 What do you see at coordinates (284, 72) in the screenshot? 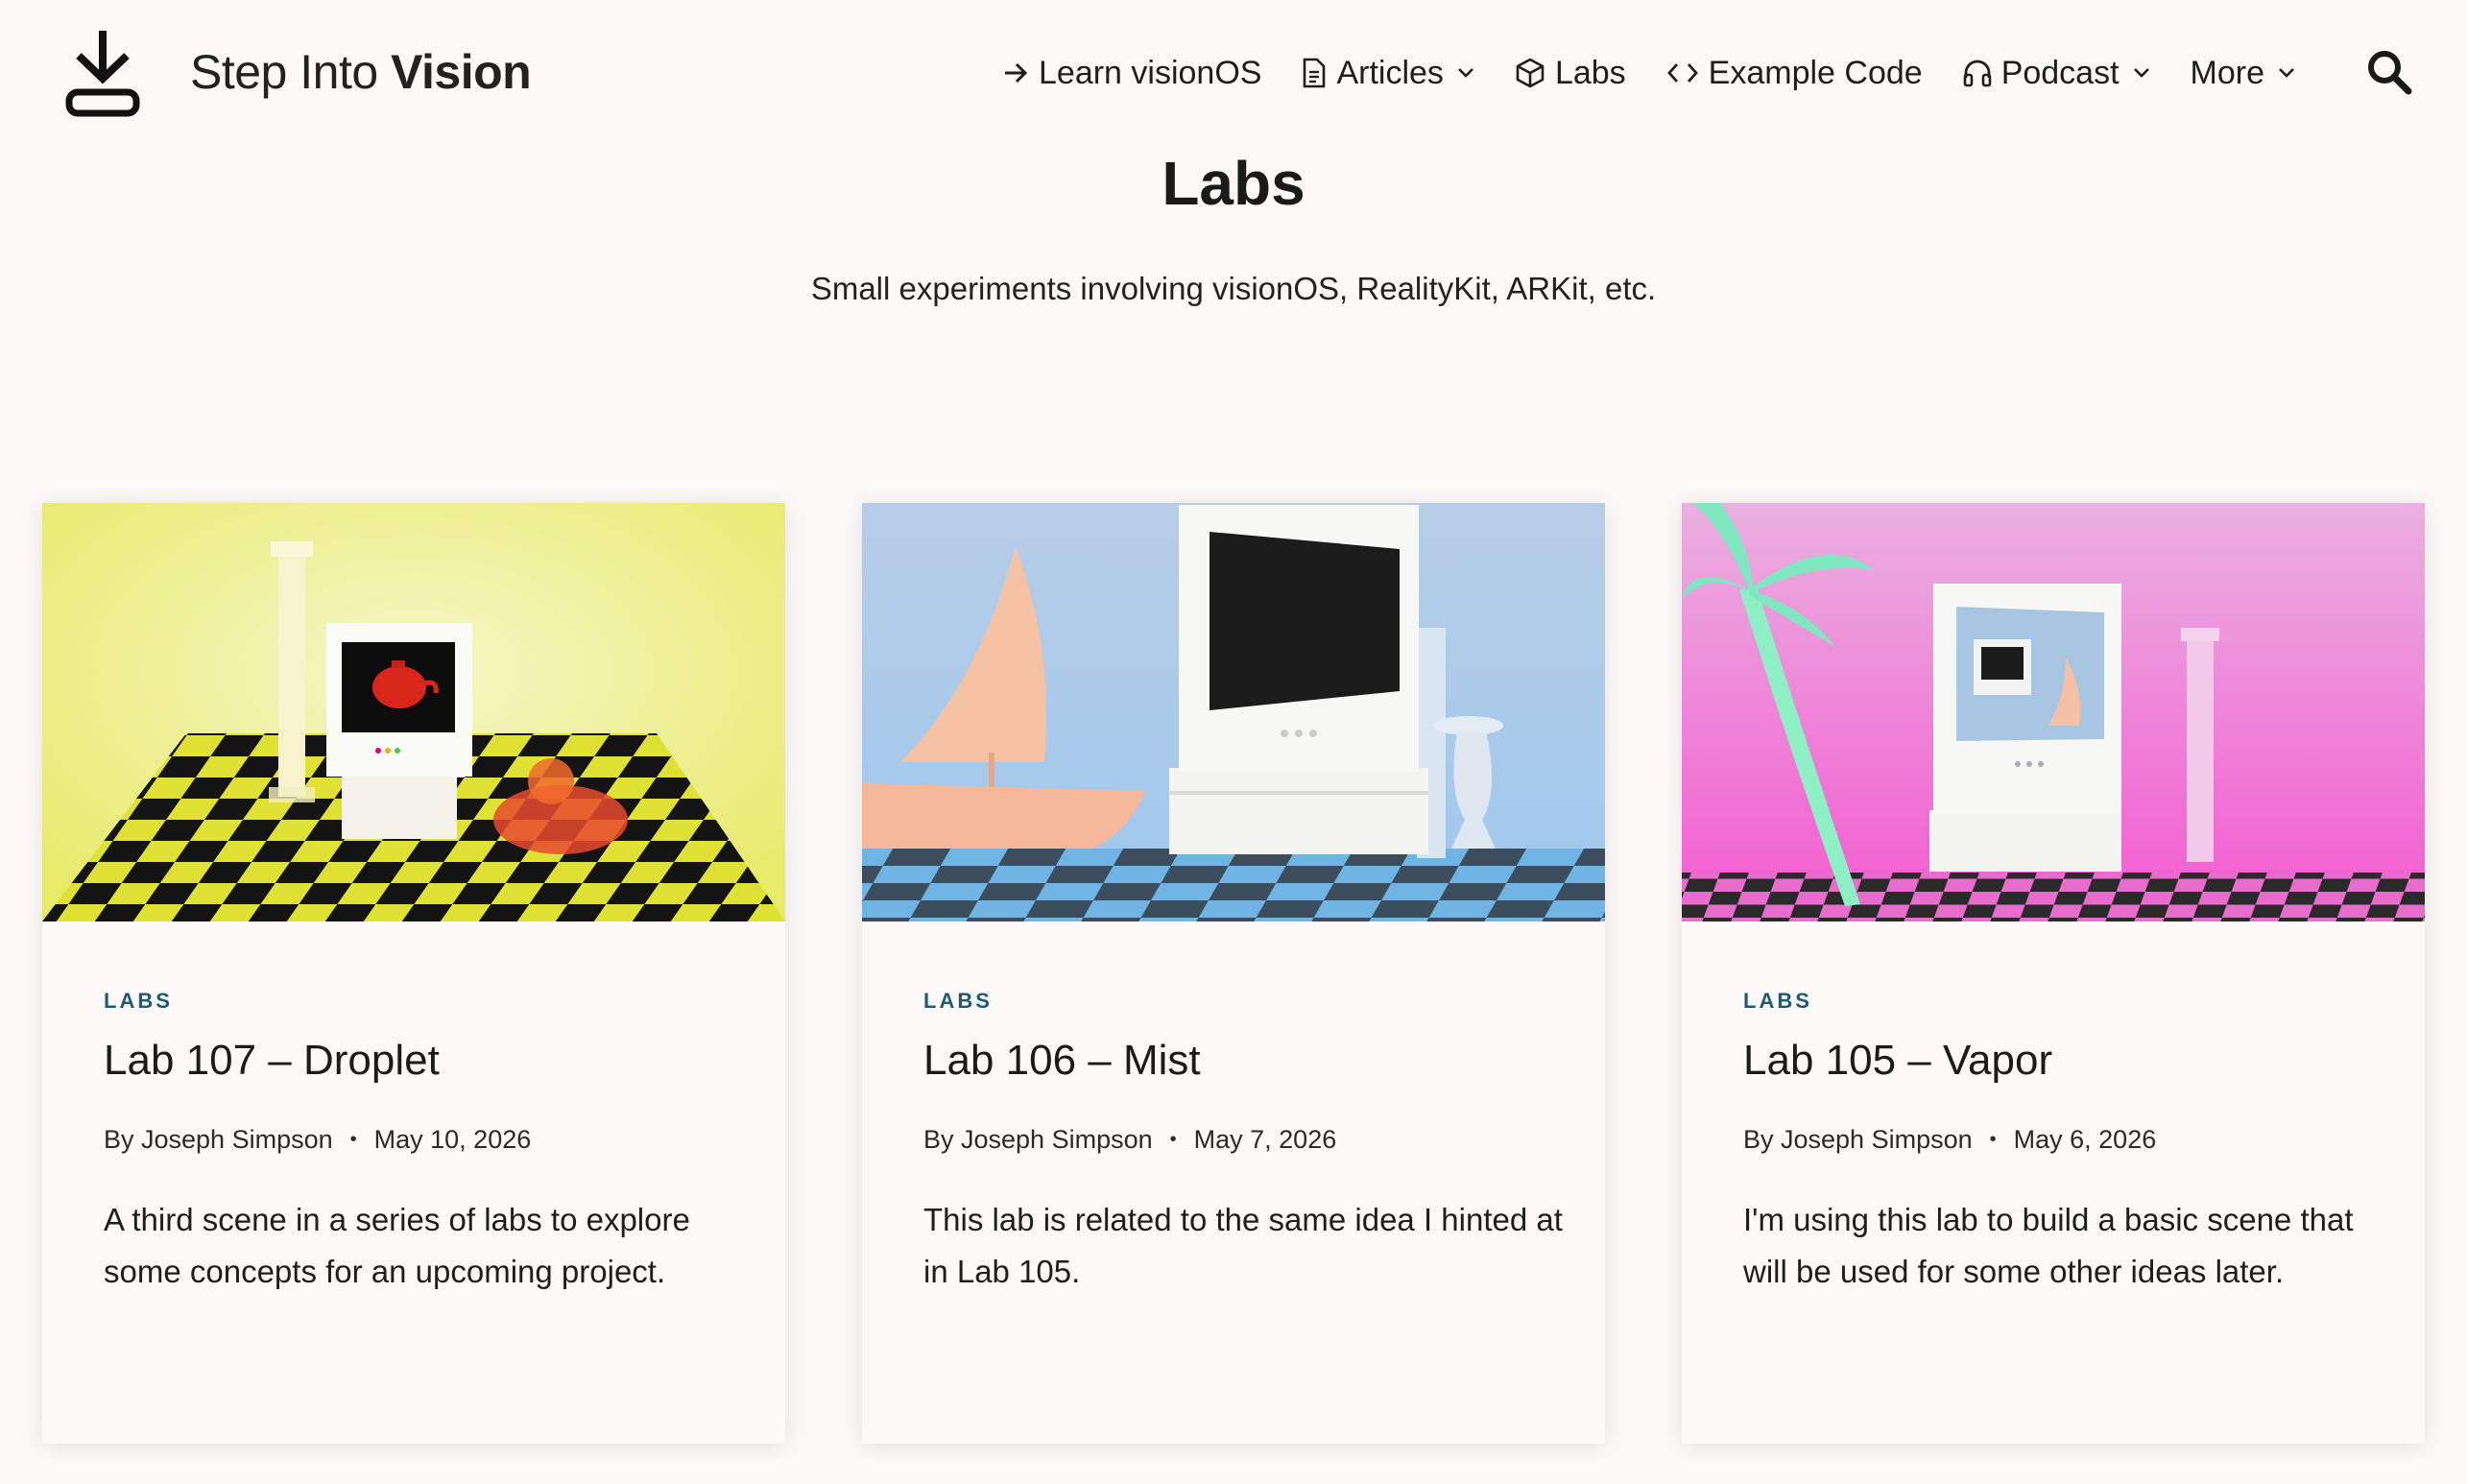
I see `brand-light: Step Into` at bounding box center [284, 72].